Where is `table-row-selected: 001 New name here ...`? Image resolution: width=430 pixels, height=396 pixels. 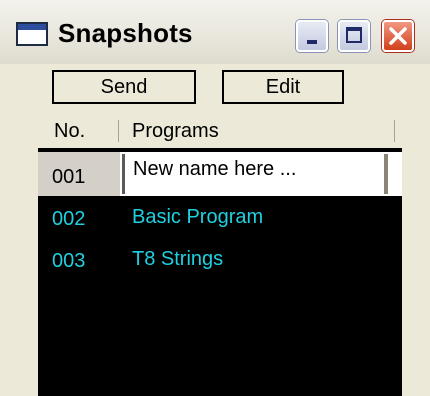 table-row-selected: 001 New name here ... is located at coordinates (220, 174).